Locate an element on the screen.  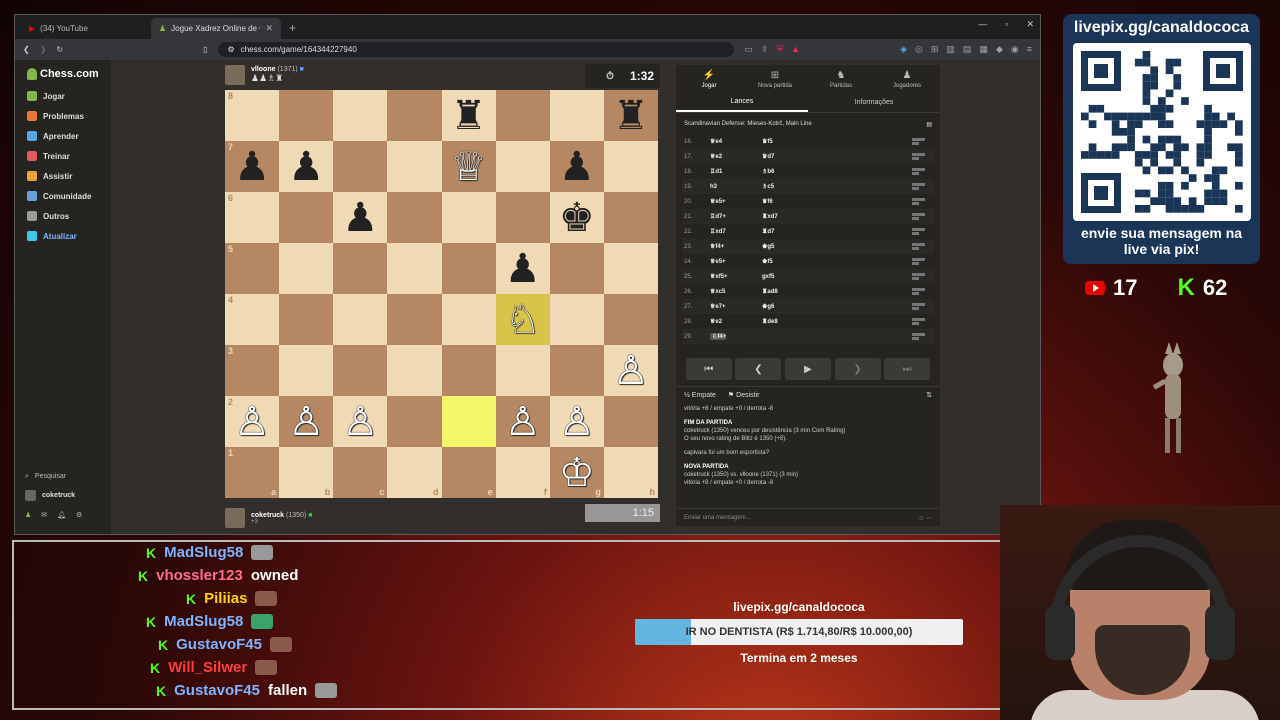
black-move: ♗b6 is located at coordinates (788, 171).